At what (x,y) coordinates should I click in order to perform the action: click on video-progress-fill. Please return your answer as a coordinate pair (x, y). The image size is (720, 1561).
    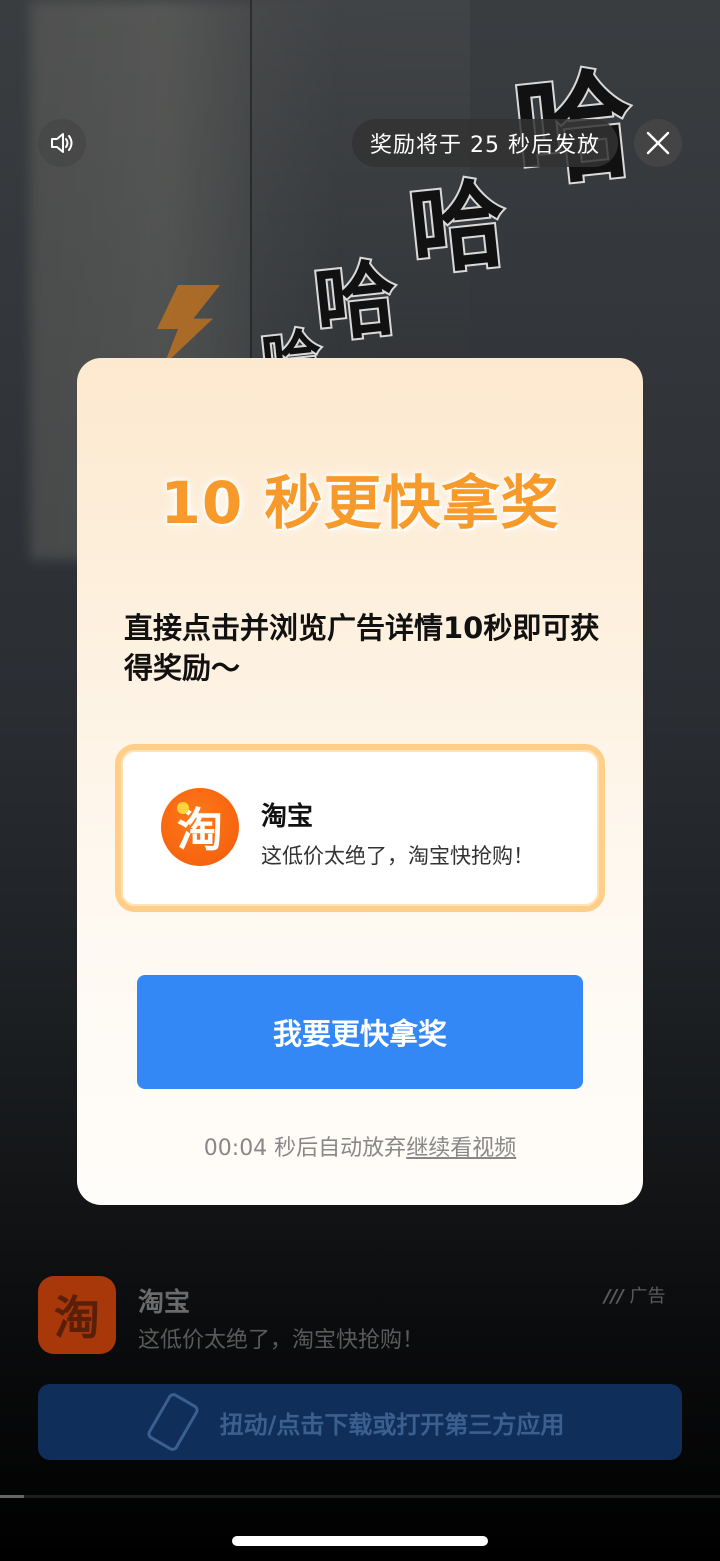
    Looking at the image, I should click on (12, 1496).